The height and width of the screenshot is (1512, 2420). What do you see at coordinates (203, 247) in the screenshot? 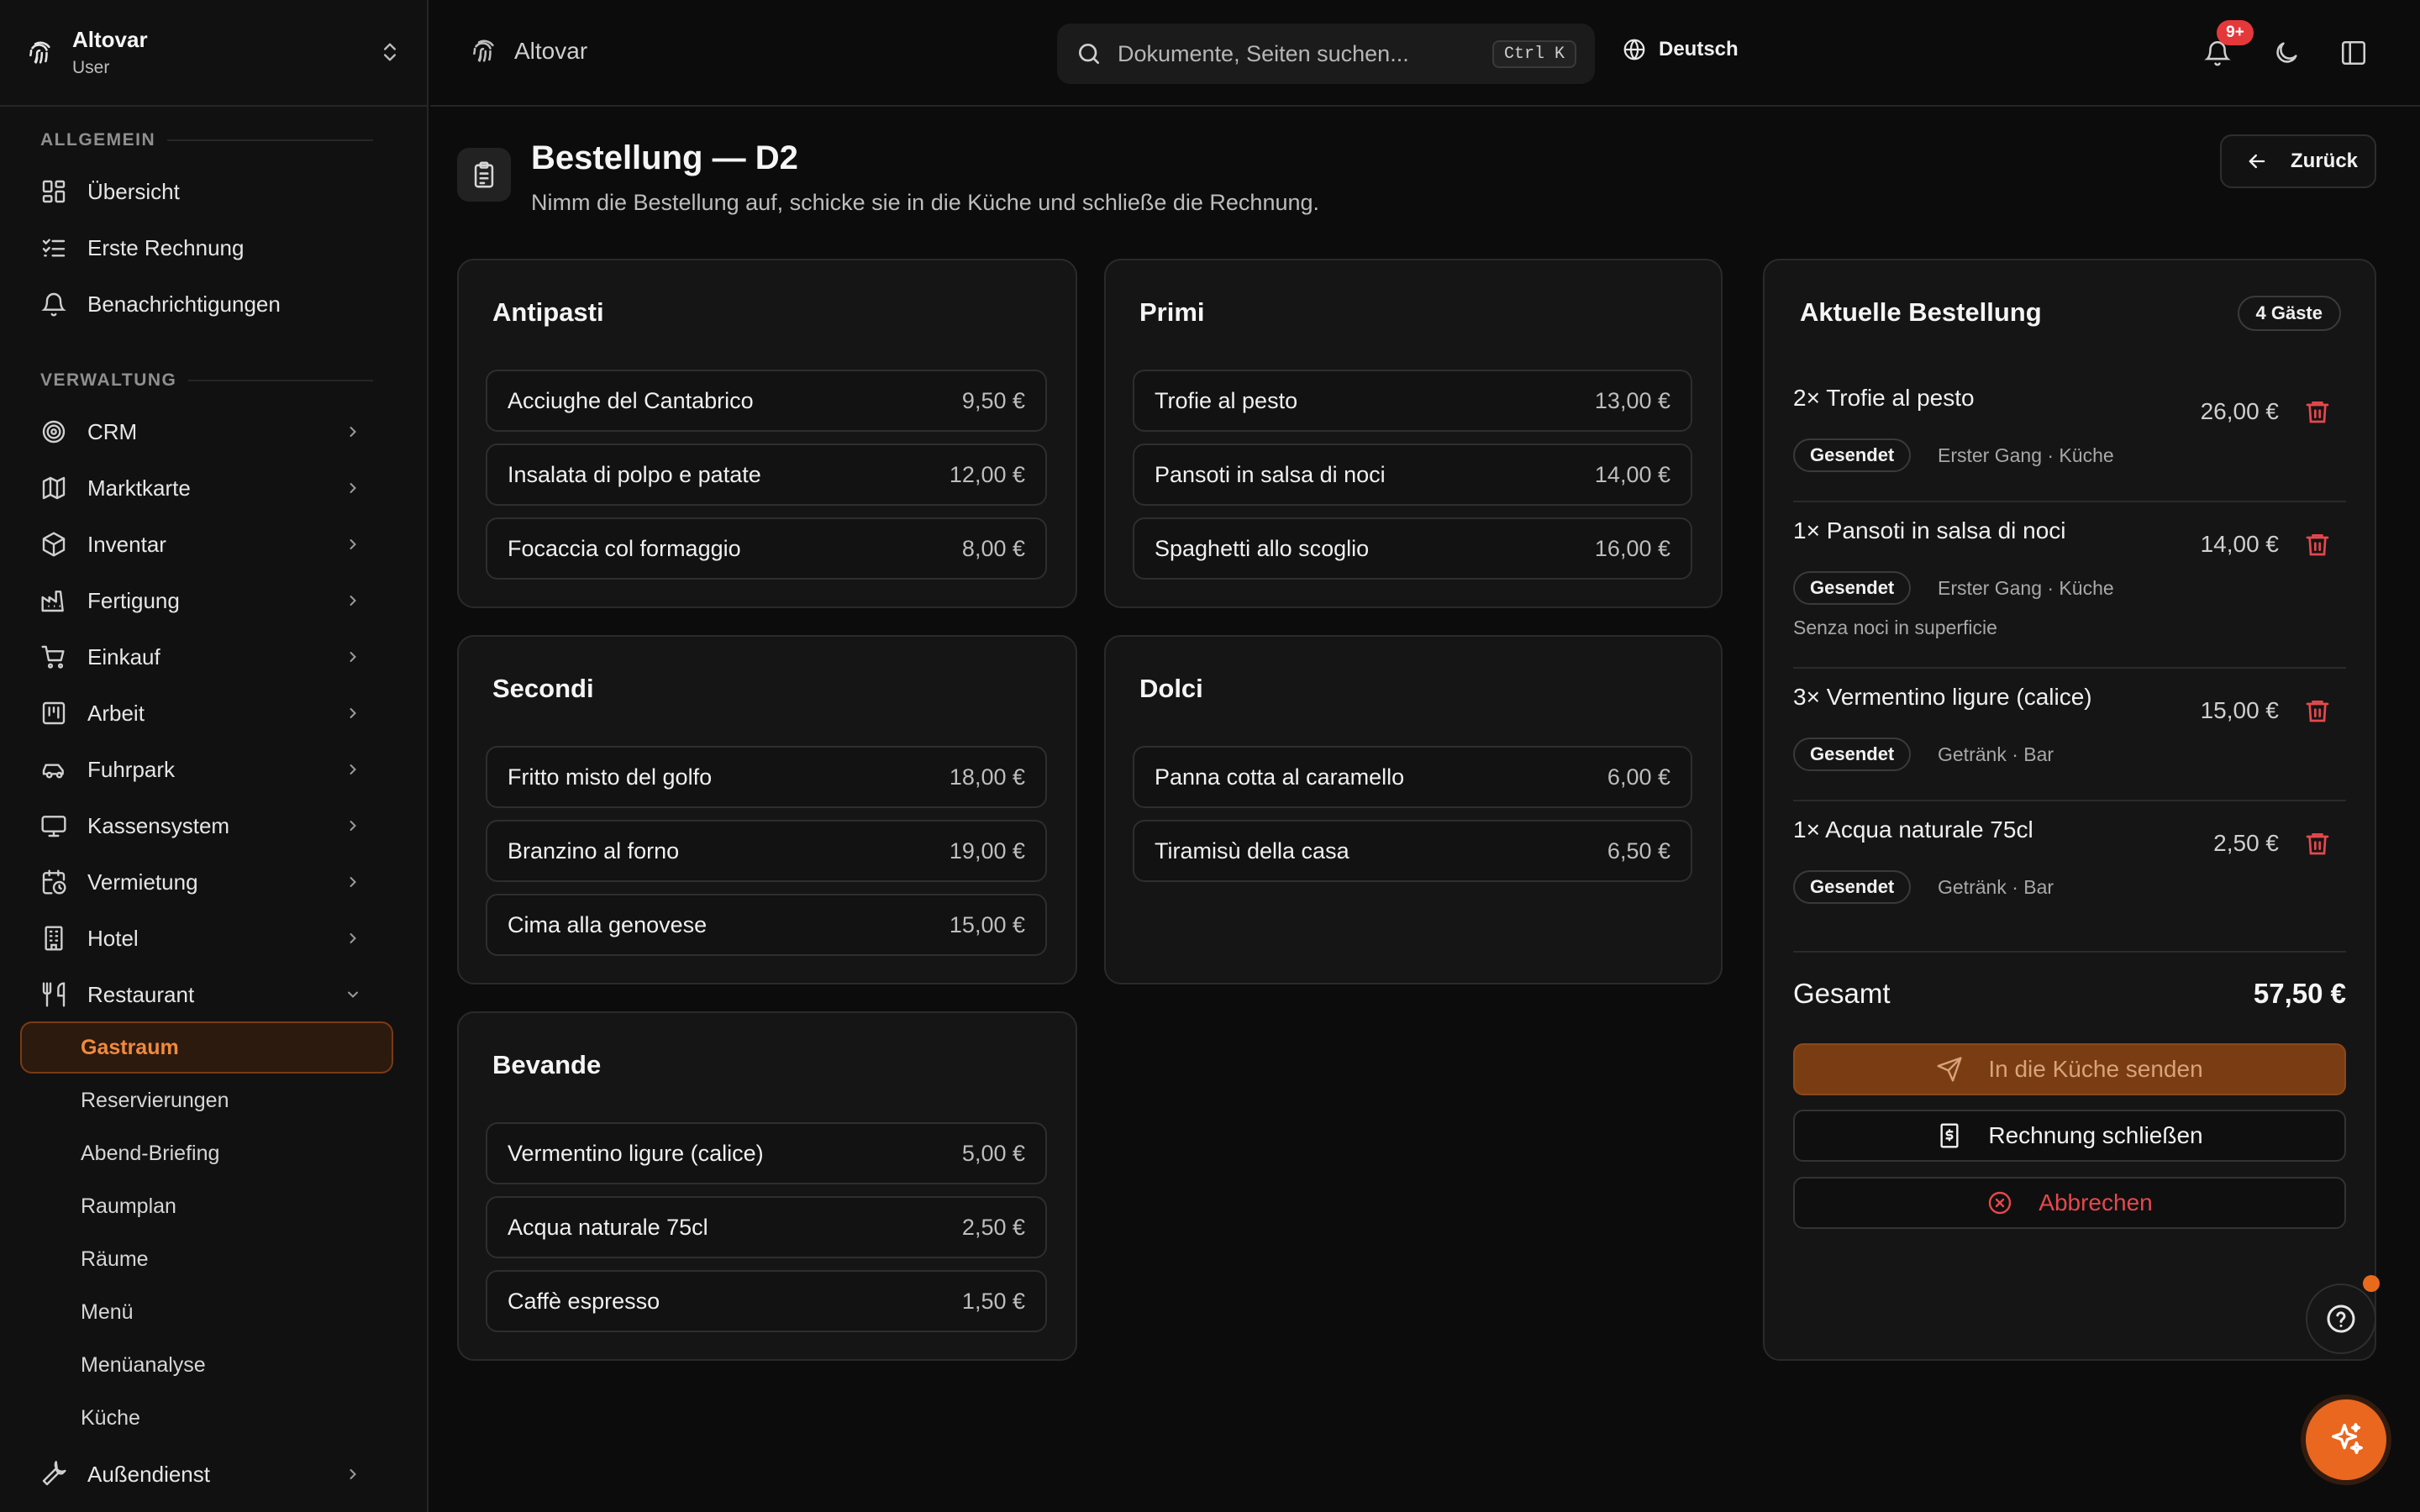
I see `sidebar-item-first-invoice: Erste Rechnung` at bounding box center [203, 247].